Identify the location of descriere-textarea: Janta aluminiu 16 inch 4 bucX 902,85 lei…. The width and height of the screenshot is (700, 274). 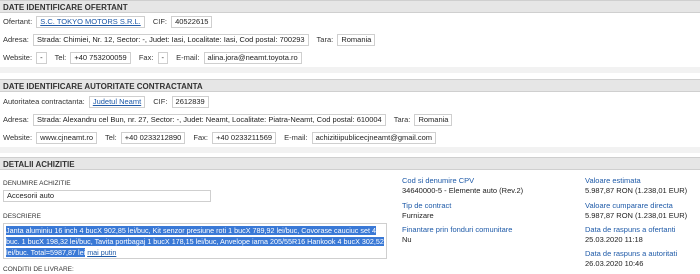
(195, 241).